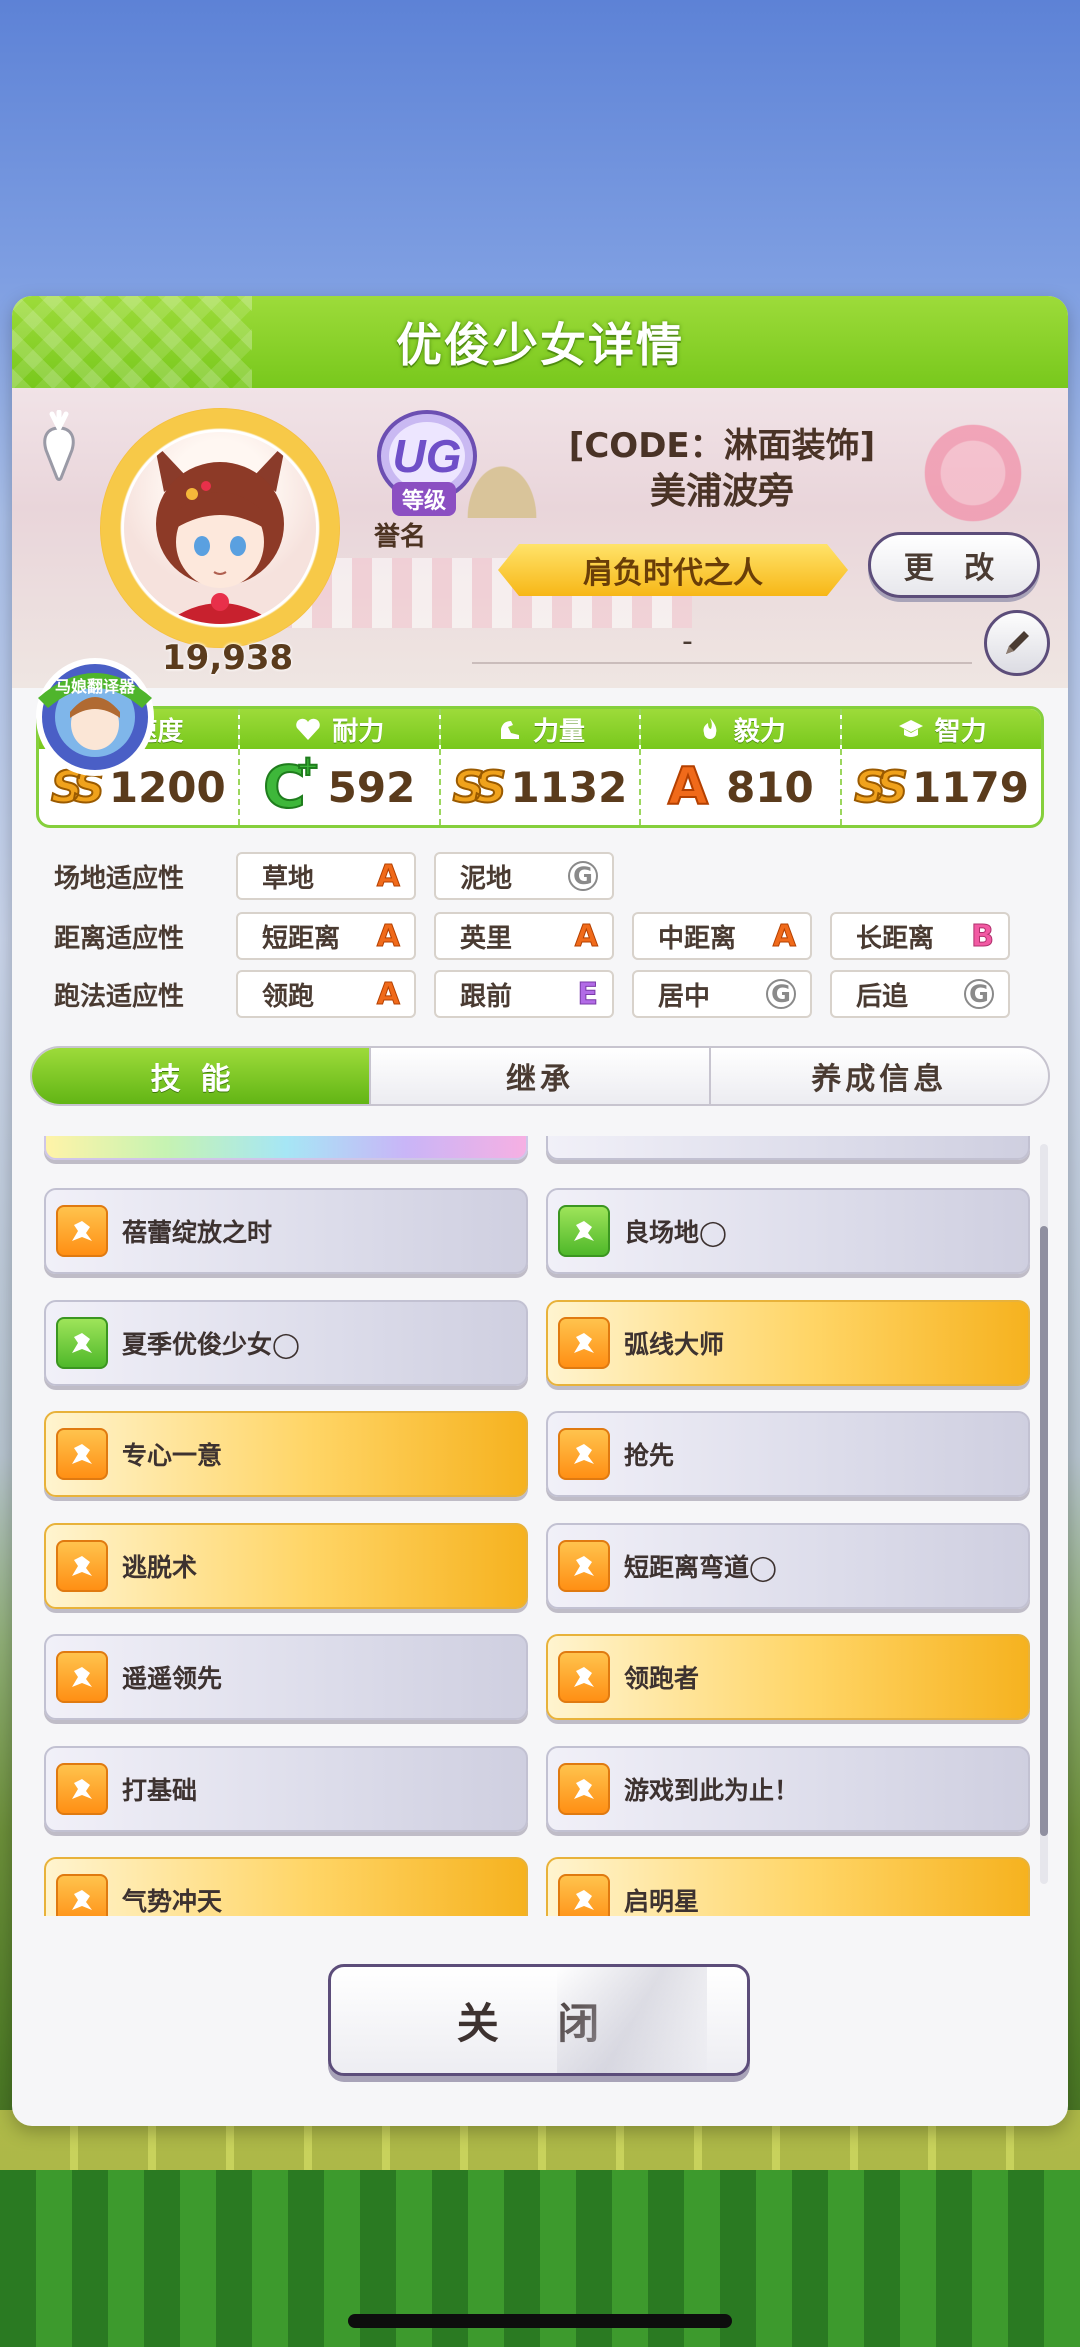 The height and width of the screenshot is (2347, 1080). Describe the element at coordinates (675, 1232) in the screenshot. I see `skill-name: 良场地◯` at that location.